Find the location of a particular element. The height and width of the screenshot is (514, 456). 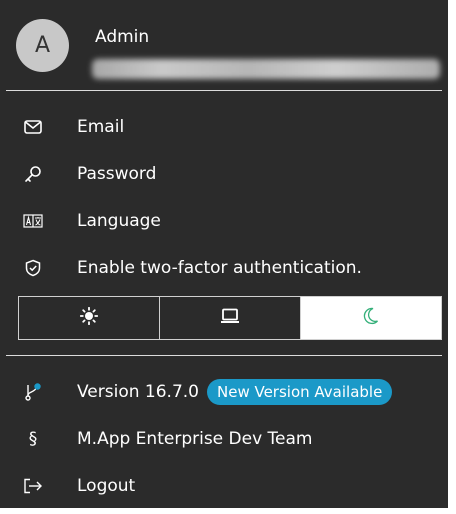

translate-icon is located at coordinates (33, 221).